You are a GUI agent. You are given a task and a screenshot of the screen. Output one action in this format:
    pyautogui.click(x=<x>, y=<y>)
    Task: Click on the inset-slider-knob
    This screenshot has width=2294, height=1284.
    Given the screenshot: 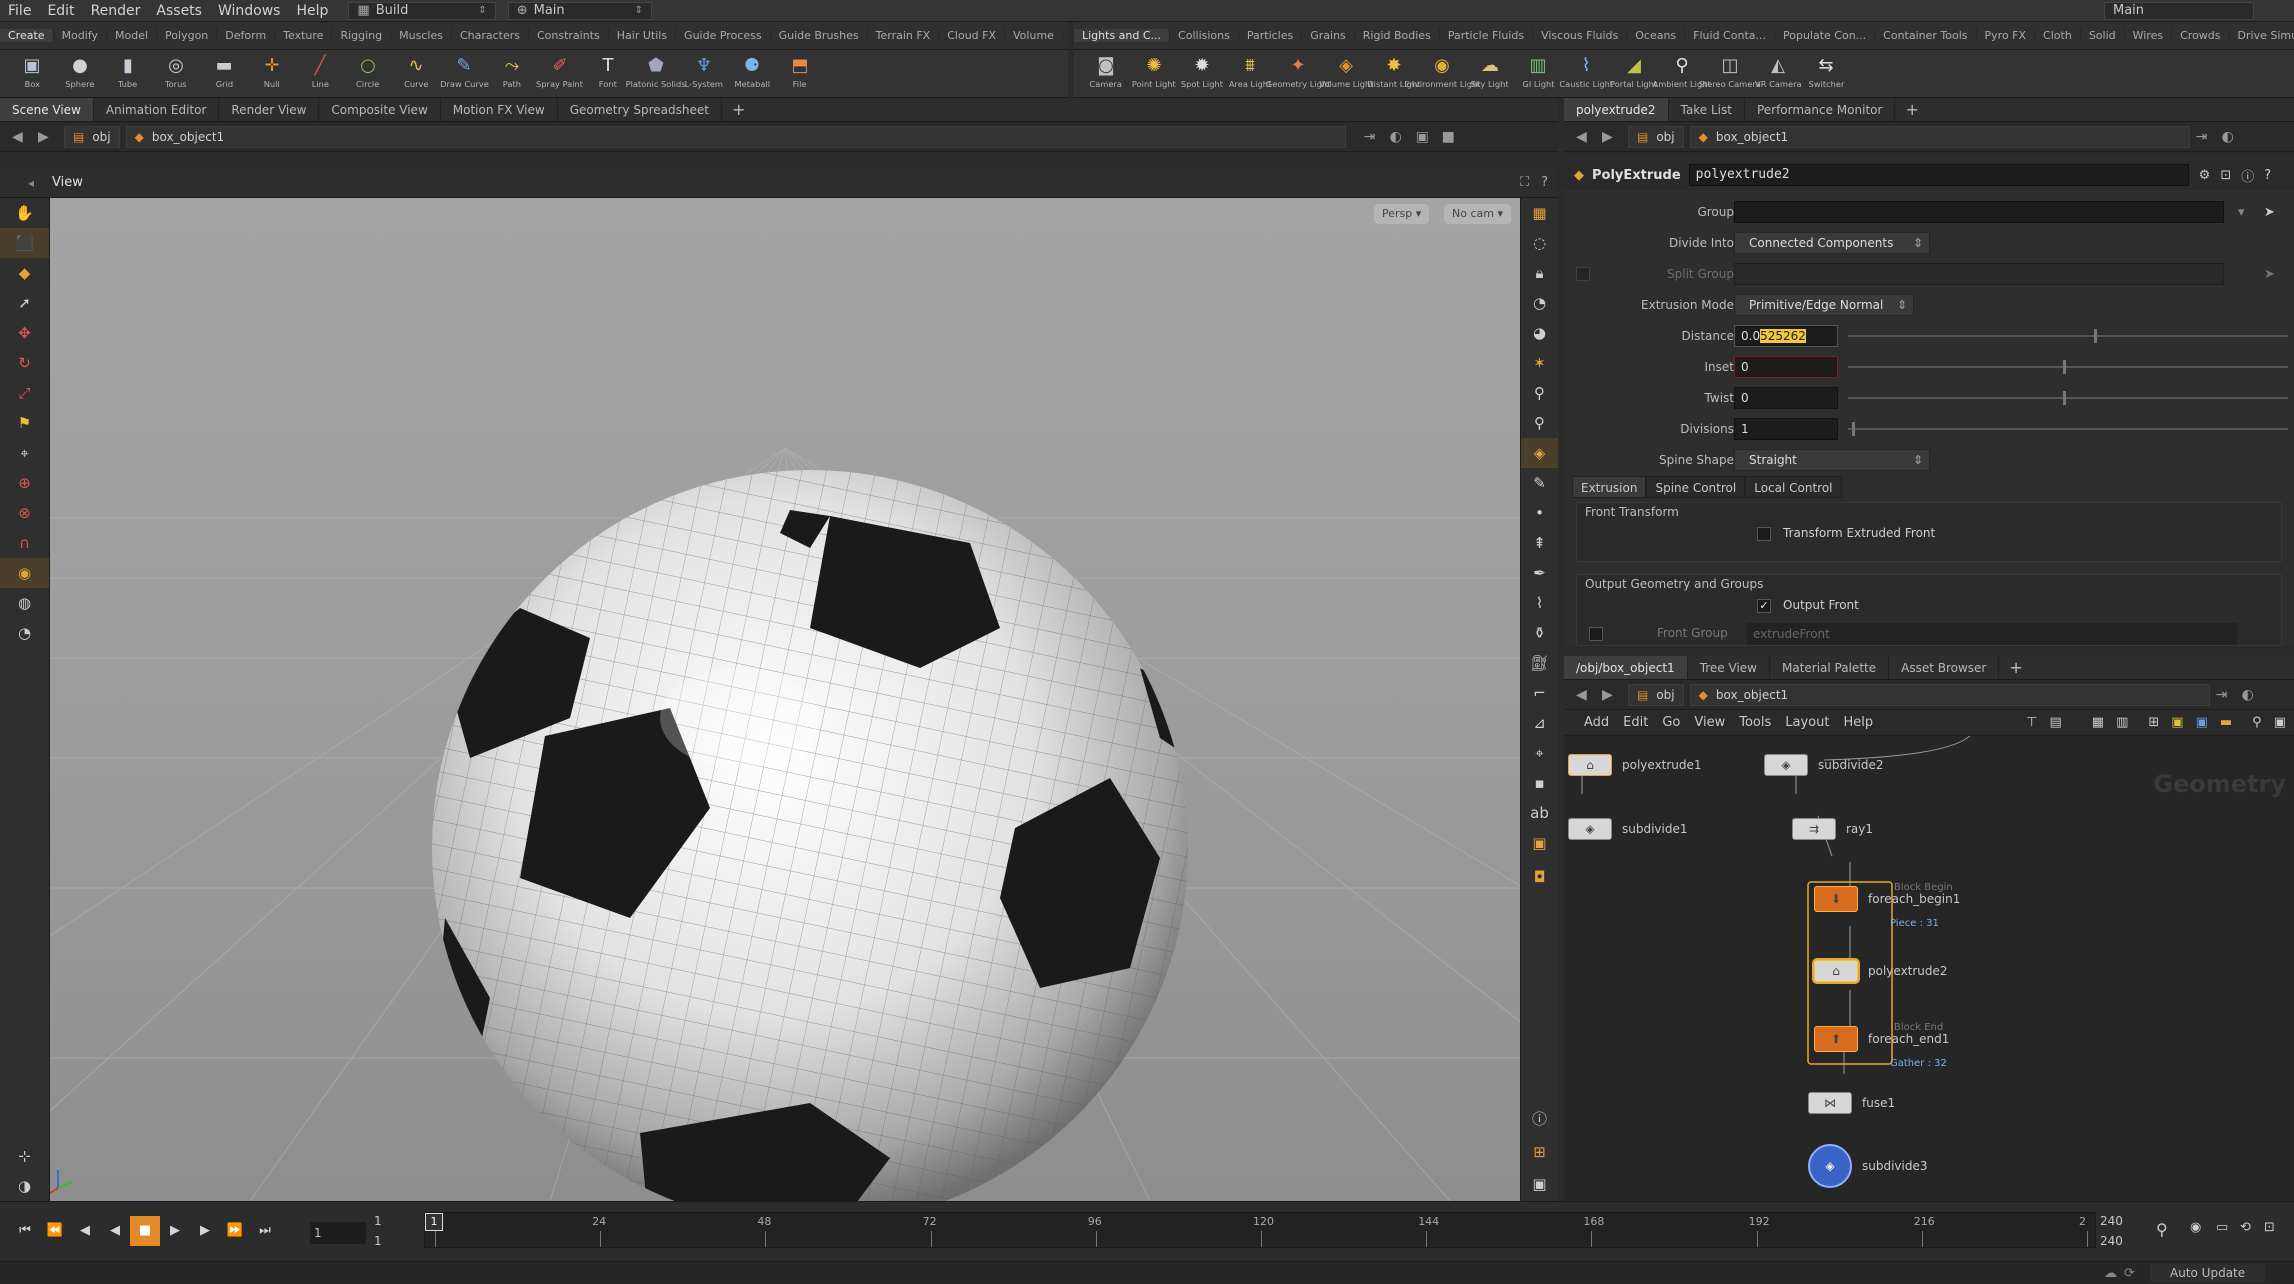 What is the action you would take?
    pyautogui.click(x=2064, y=367)
    